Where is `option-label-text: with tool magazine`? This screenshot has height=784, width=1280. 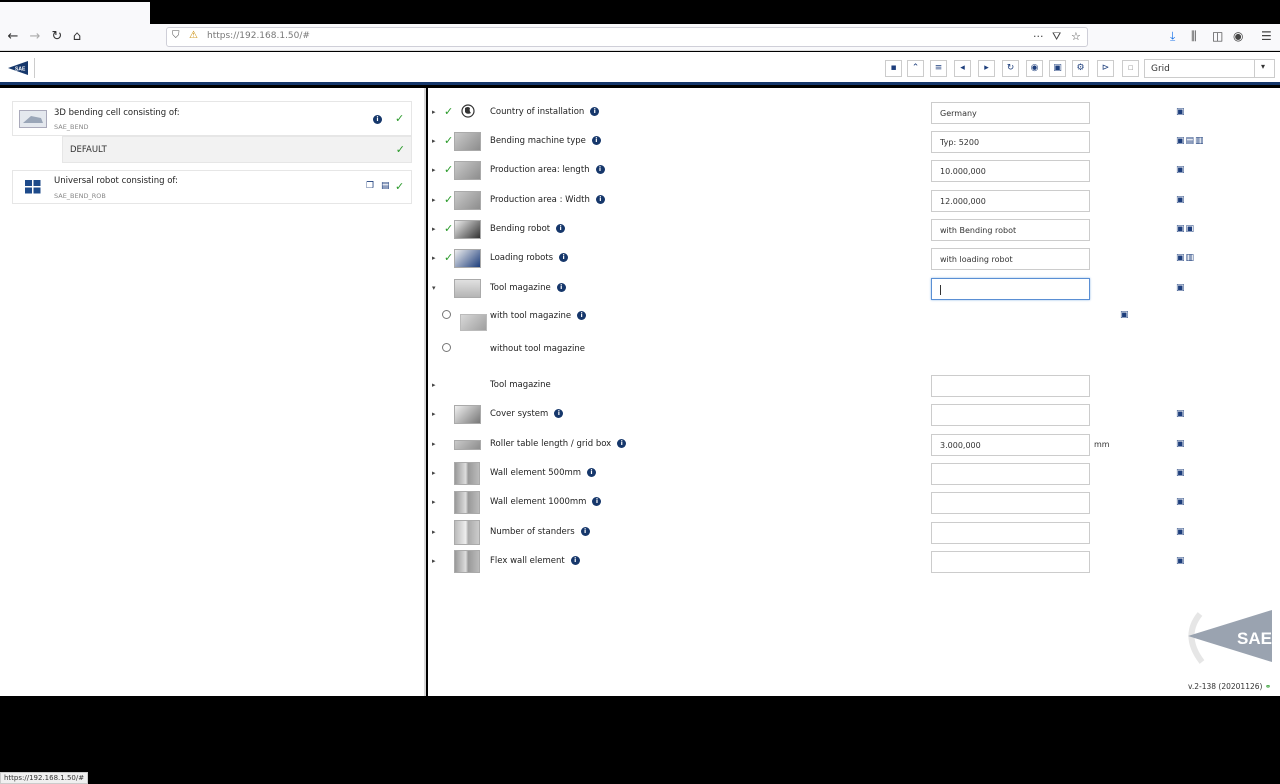 option-label-text: with tool magazine is located at coordinates (530, 316).